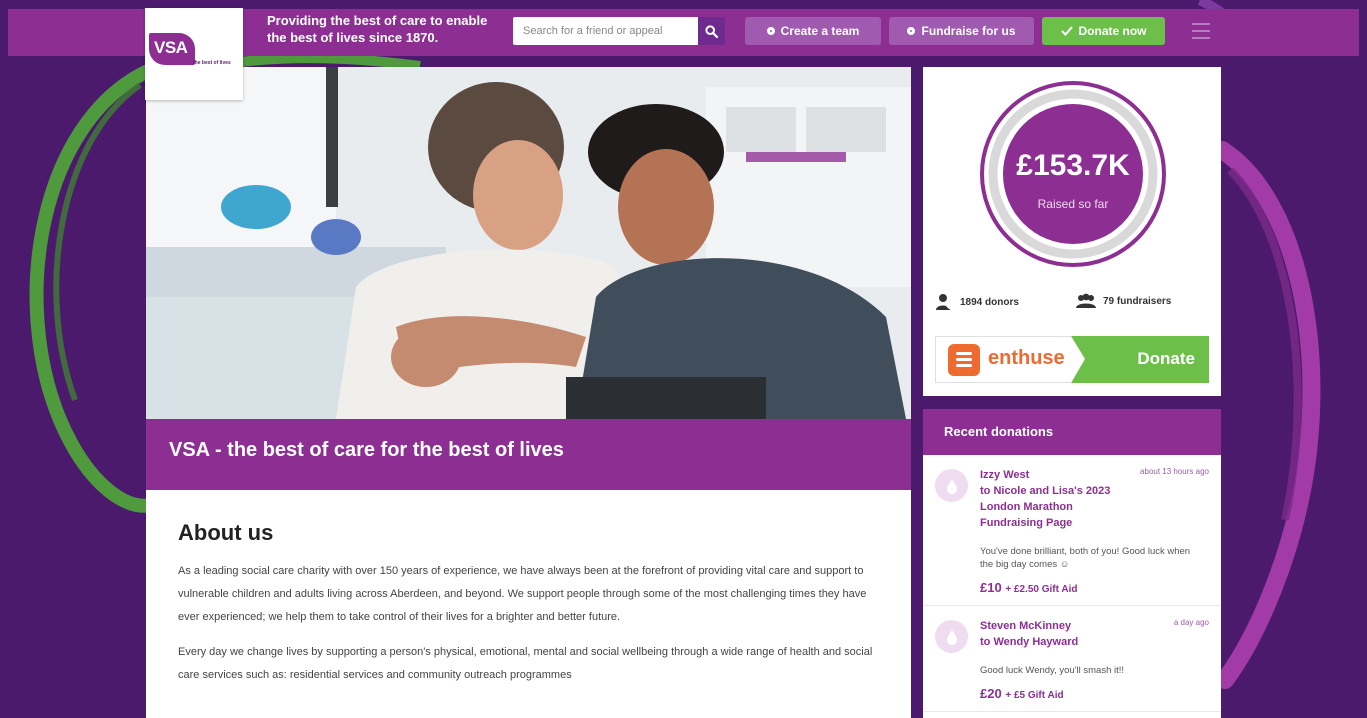  Describe the element at coordinates (605, 31) in the screenshot. I see `search-input` at that location.